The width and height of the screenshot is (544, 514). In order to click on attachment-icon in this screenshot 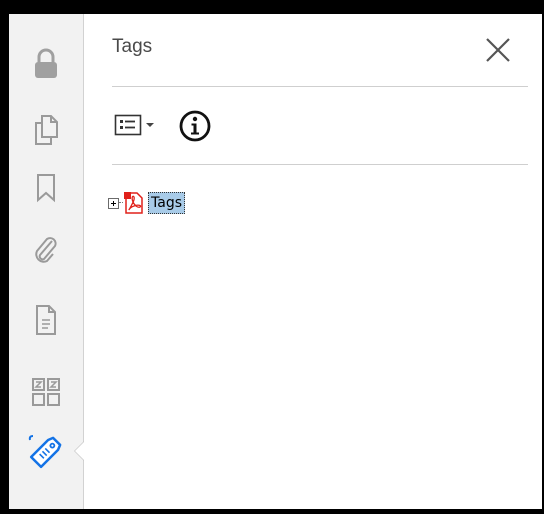, I will do `click(46, 250)`.